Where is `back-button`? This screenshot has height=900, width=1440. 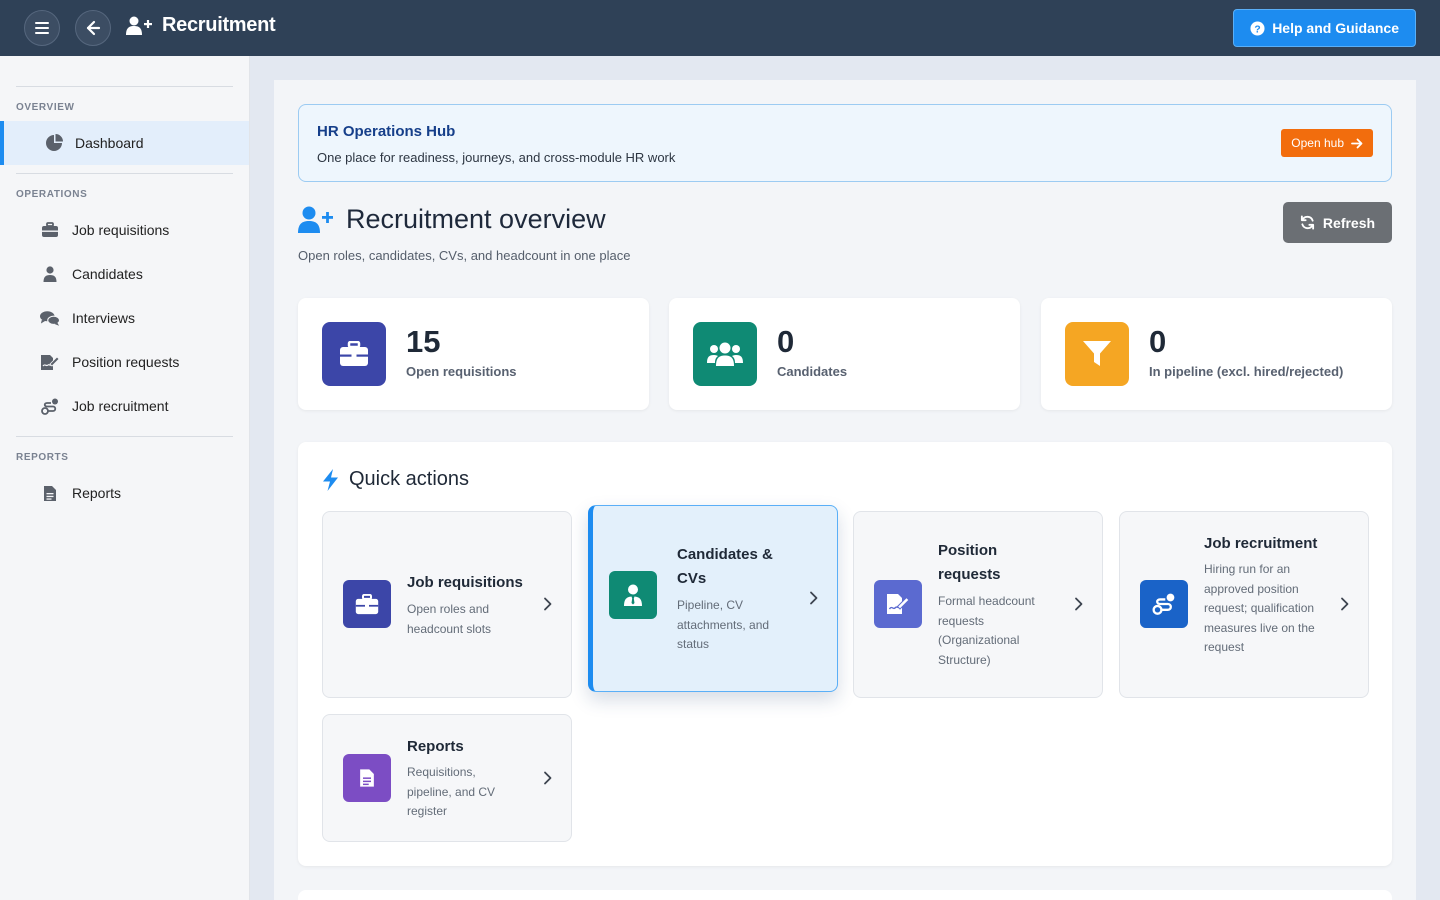
back-button is located at coordinates (93, 28).